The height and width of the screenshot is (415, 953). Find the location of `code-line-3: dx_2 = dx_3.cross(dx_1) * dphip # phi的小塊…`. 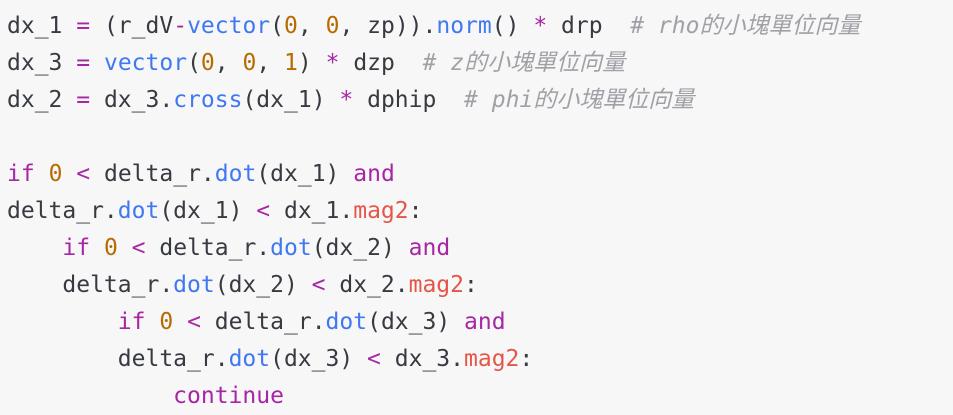

code-line-3: dx_2 = dx_3.cross(dx_1) * dphip # phi的小塊… is located at coordinates (350, 100).